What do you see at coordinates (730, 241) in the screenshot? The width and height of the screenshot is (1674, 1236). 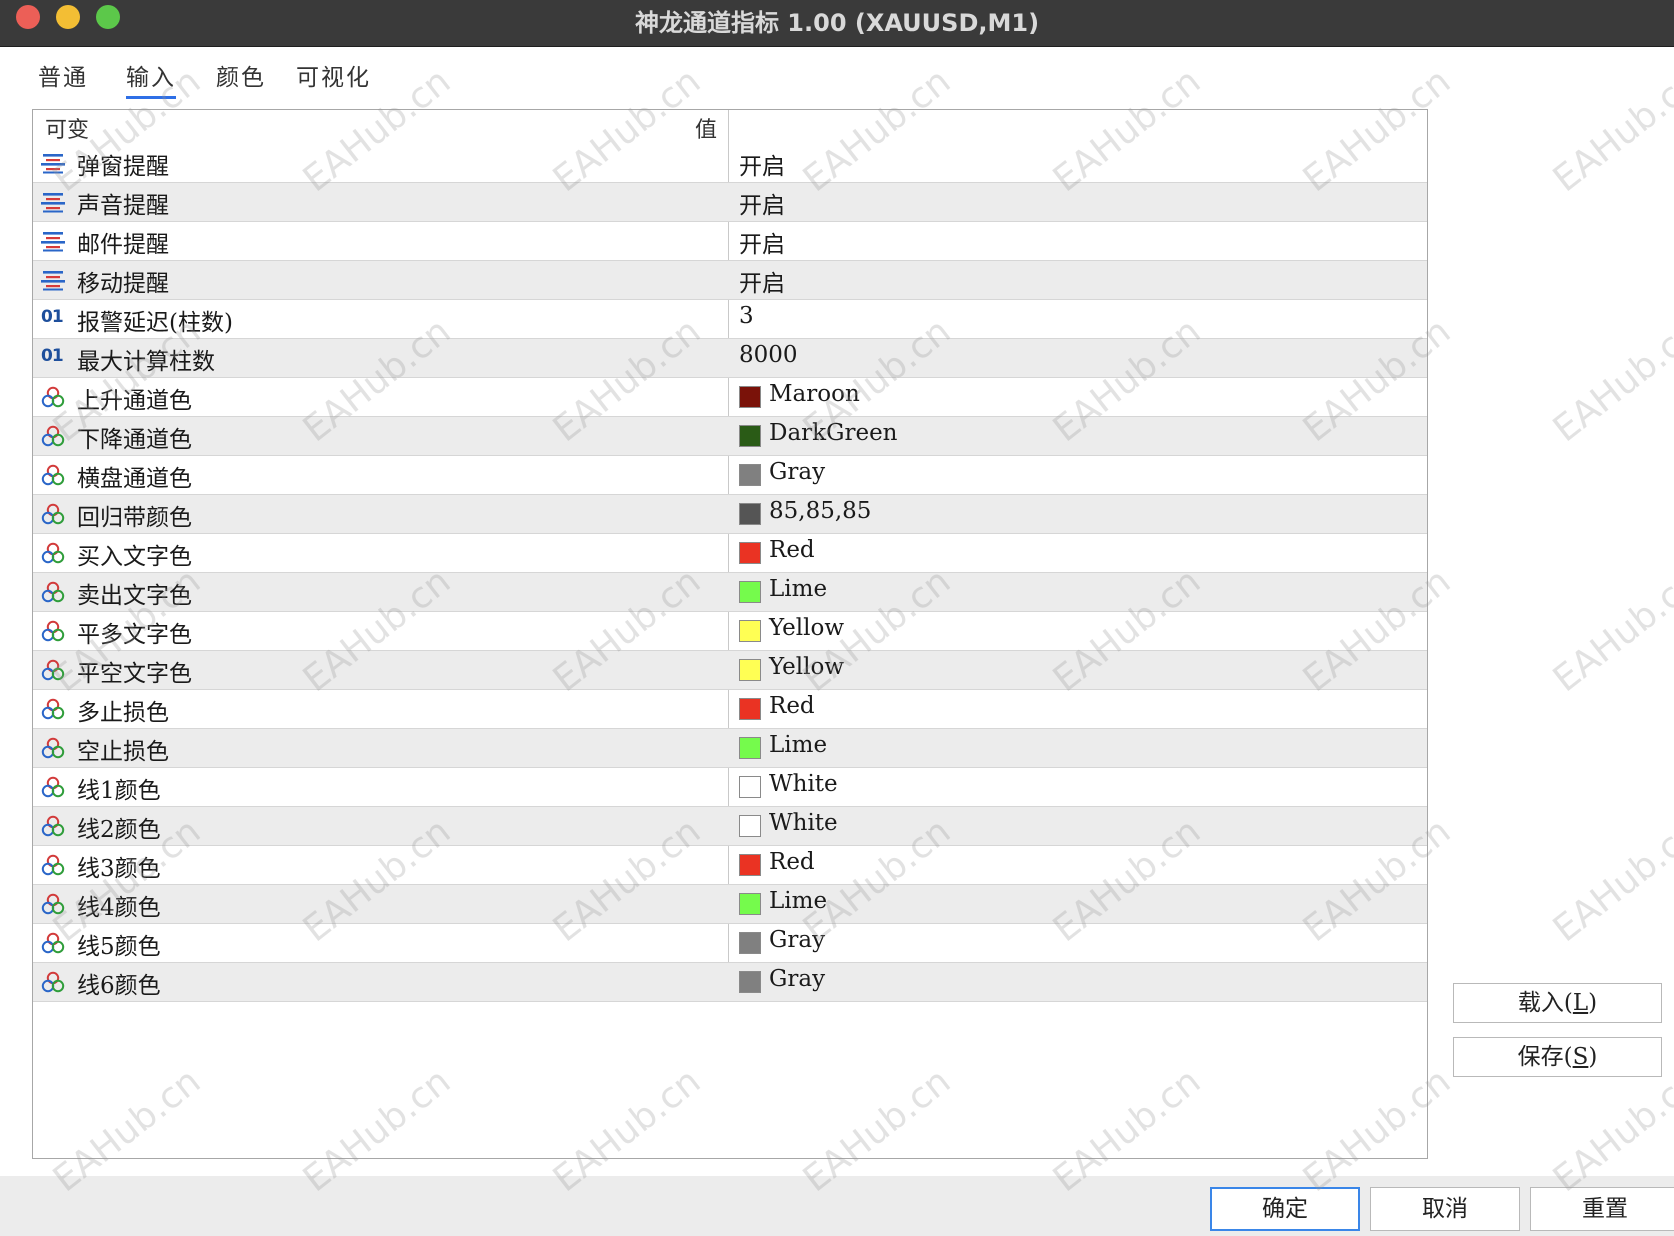 I see `grid-row: 邮件提醒 开启` at bounding box center [730, 241].